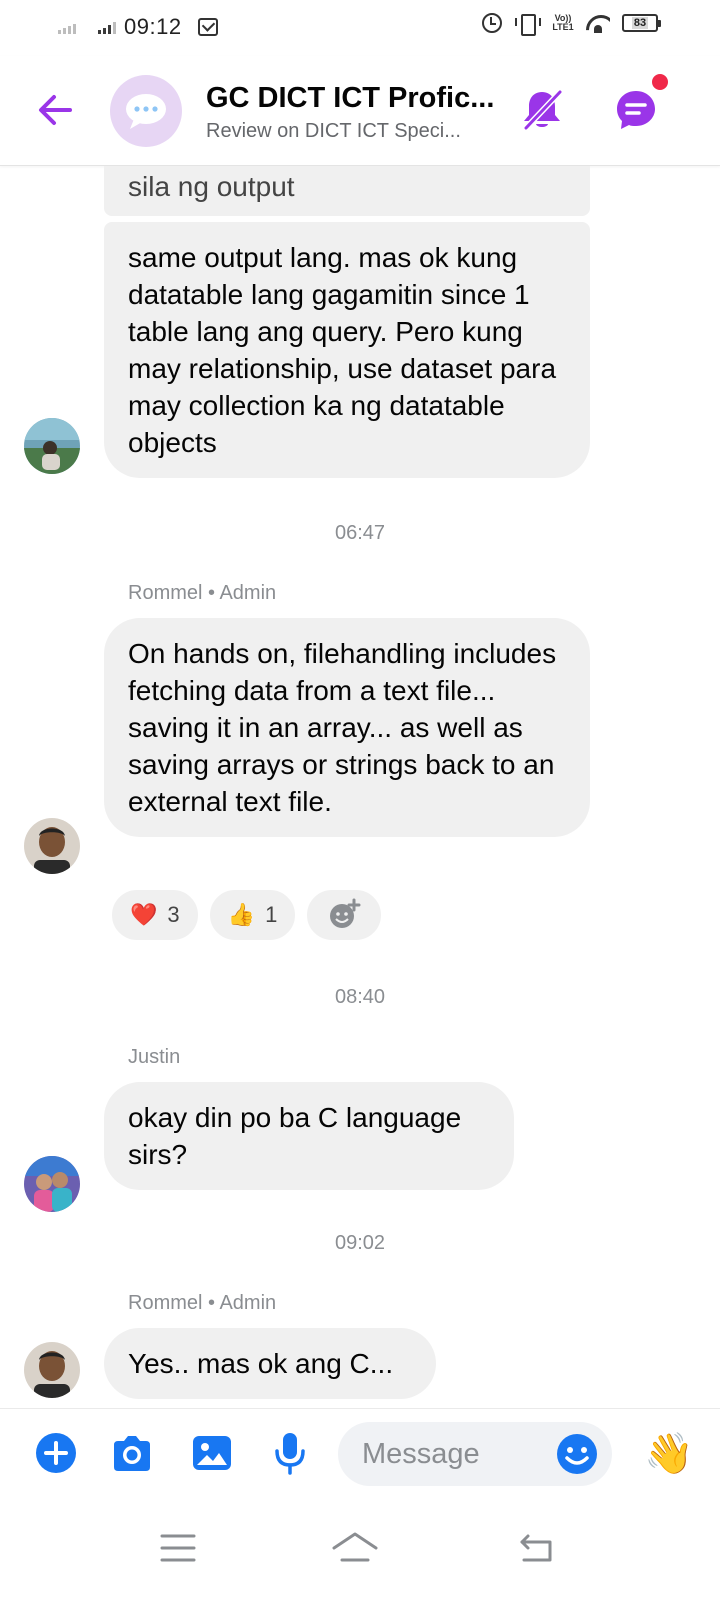 This screenshot has height=1600, width=720. Describe the element at coordinates (173, 914) in the screenshot. I see `reaction-count: 3` at that location.